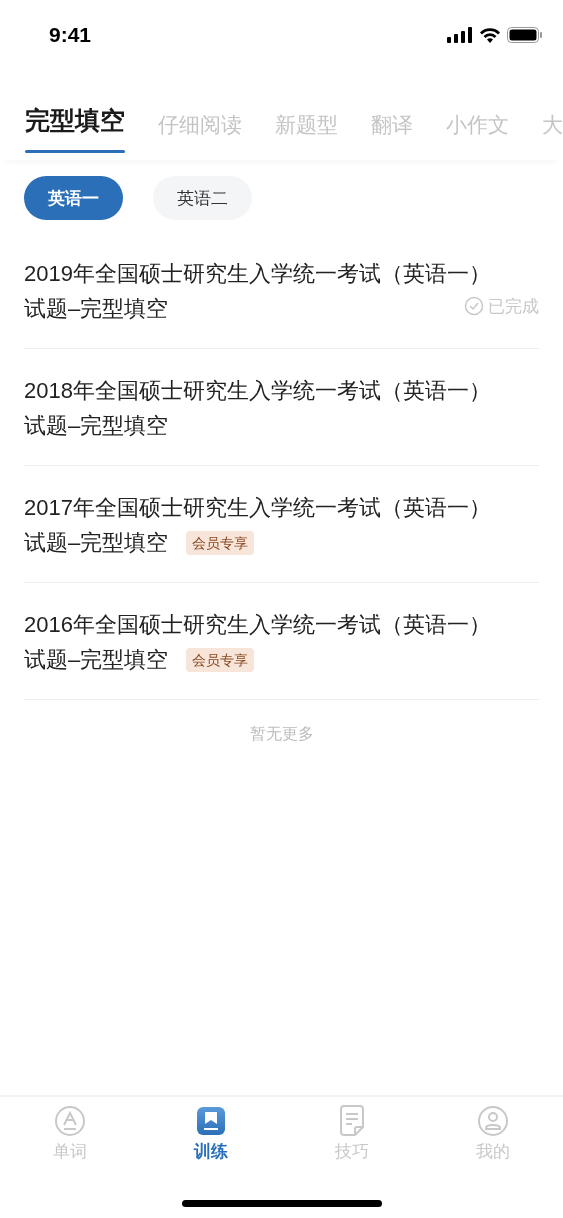  Describe the element at coordinates (202, 198) in the screenshot. I see `exam-filter-chip: 英语二` at that location.